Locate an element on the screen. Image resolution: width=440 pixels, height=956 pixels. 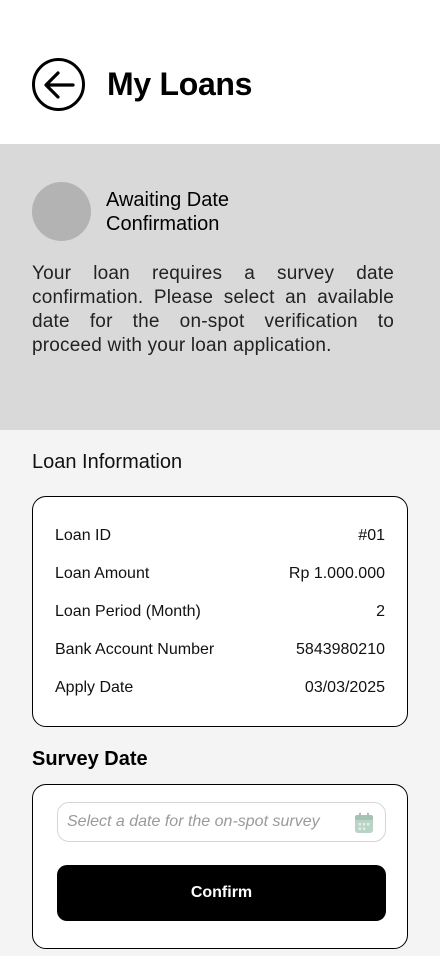
info-row-loan-period: Loan Period (Month) 2 is located at coordinates (220, 612).